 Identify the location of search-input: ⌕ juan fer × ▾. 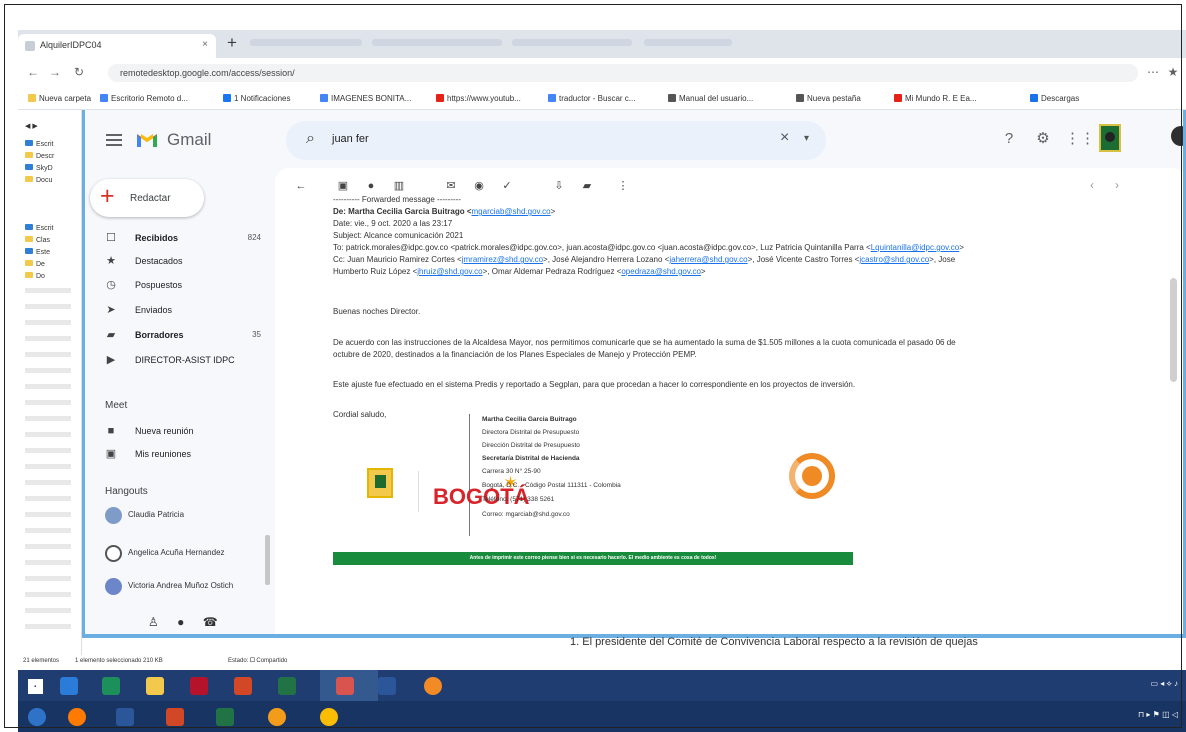
(556, 140).